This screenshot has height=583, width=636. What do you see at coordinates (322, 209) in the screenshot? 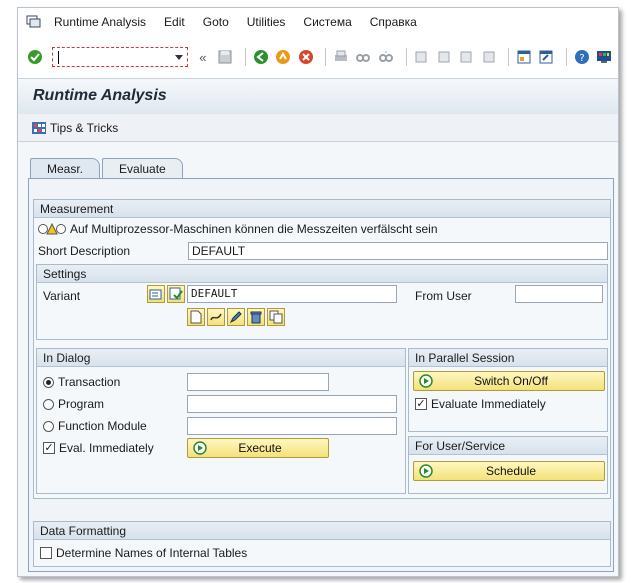
I see `measurement-group-title: Measurement` at bounding box center [322, 209].